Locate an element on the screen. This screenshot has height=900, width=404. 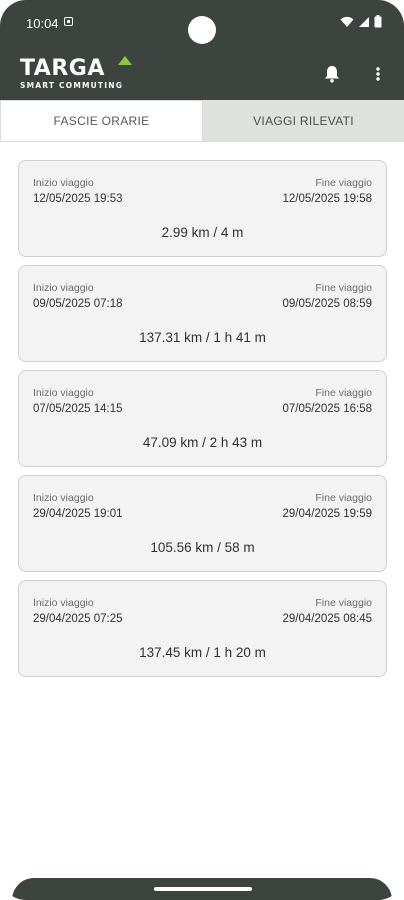
brand-logo: TARGA SMART COMMUTING is located at coordinates (85, 75).